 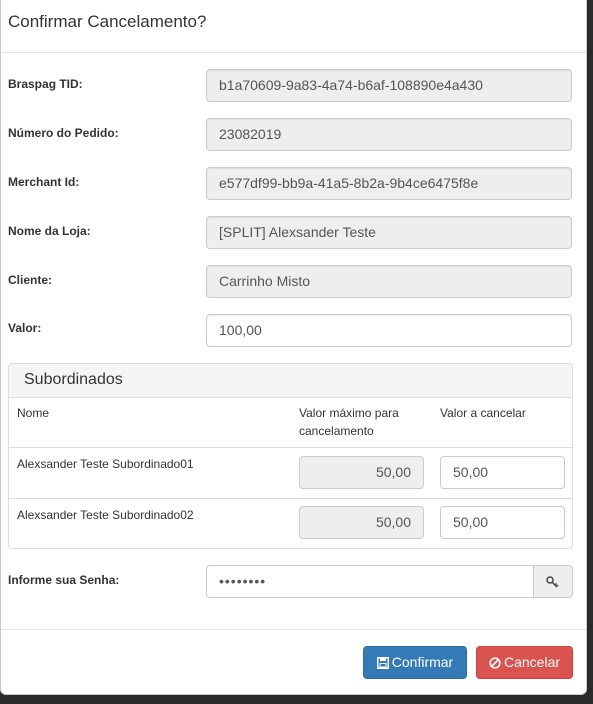 What do you see at coordinates (49, 231) in the screenshot?
I see `store-name-label: Nome da Loja:` at bounding box center [49, 231].